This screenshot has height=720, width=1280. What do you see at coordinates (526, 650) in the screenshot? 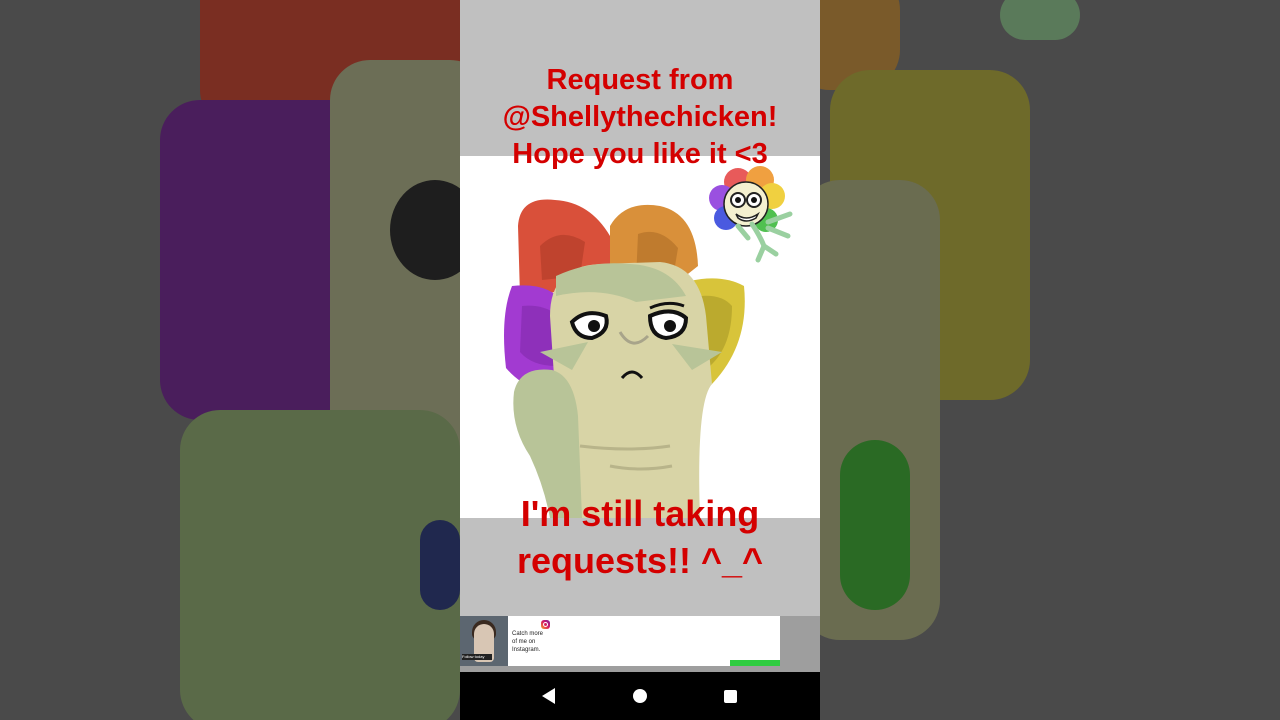
I see `ad-text-line: Instagram.` at bounding box center [526, 650].